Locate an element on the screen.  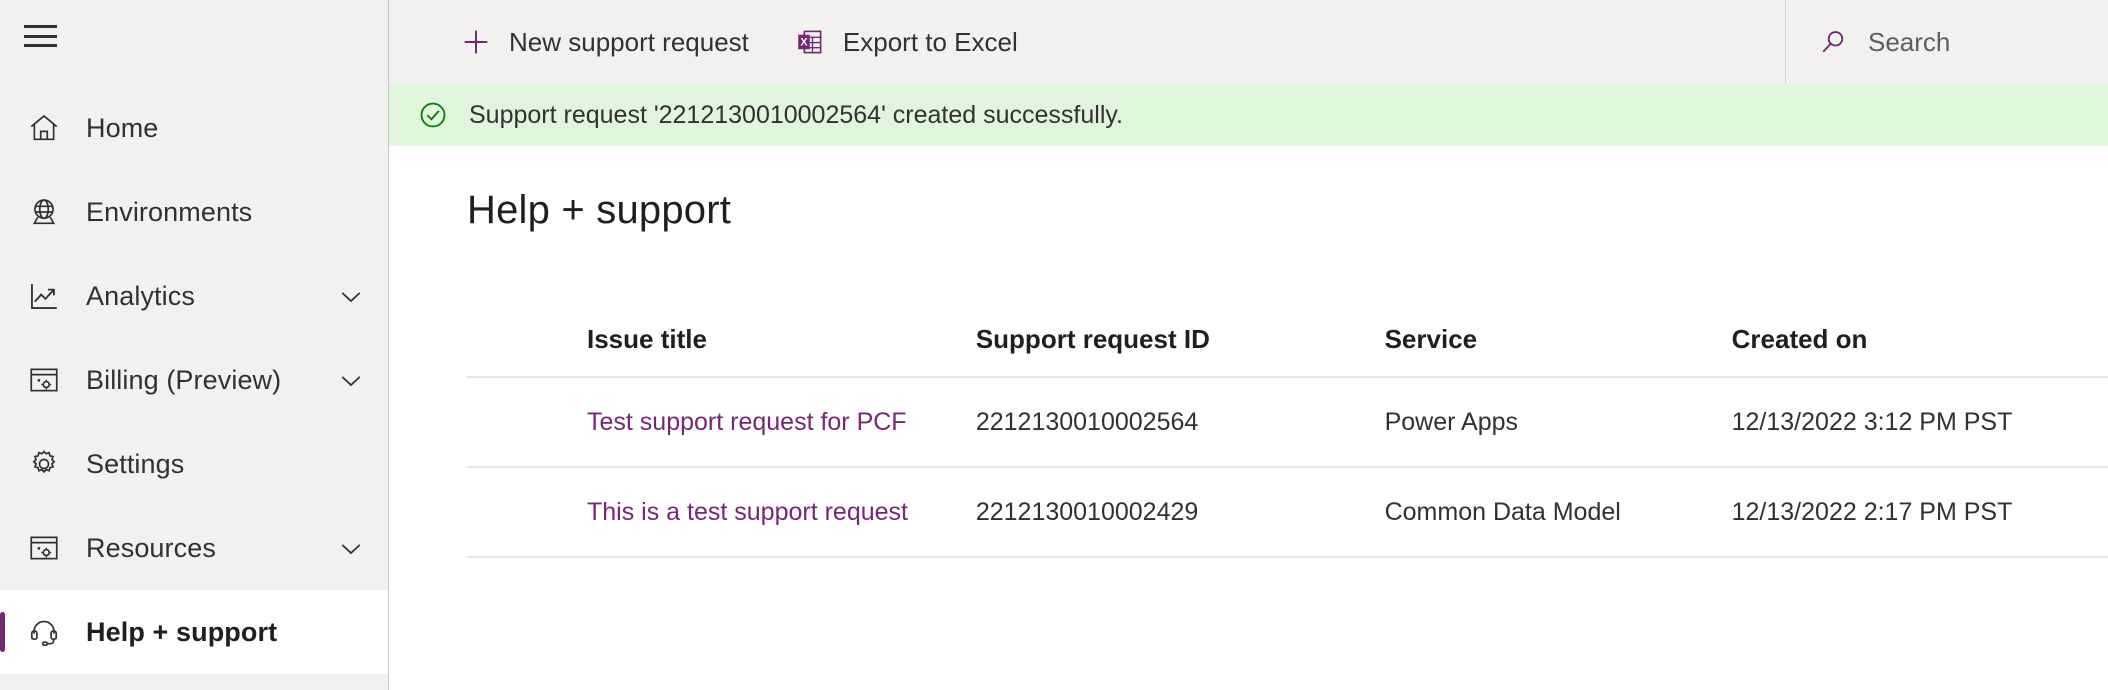
headset-icon is located at coordinates (44, 632).